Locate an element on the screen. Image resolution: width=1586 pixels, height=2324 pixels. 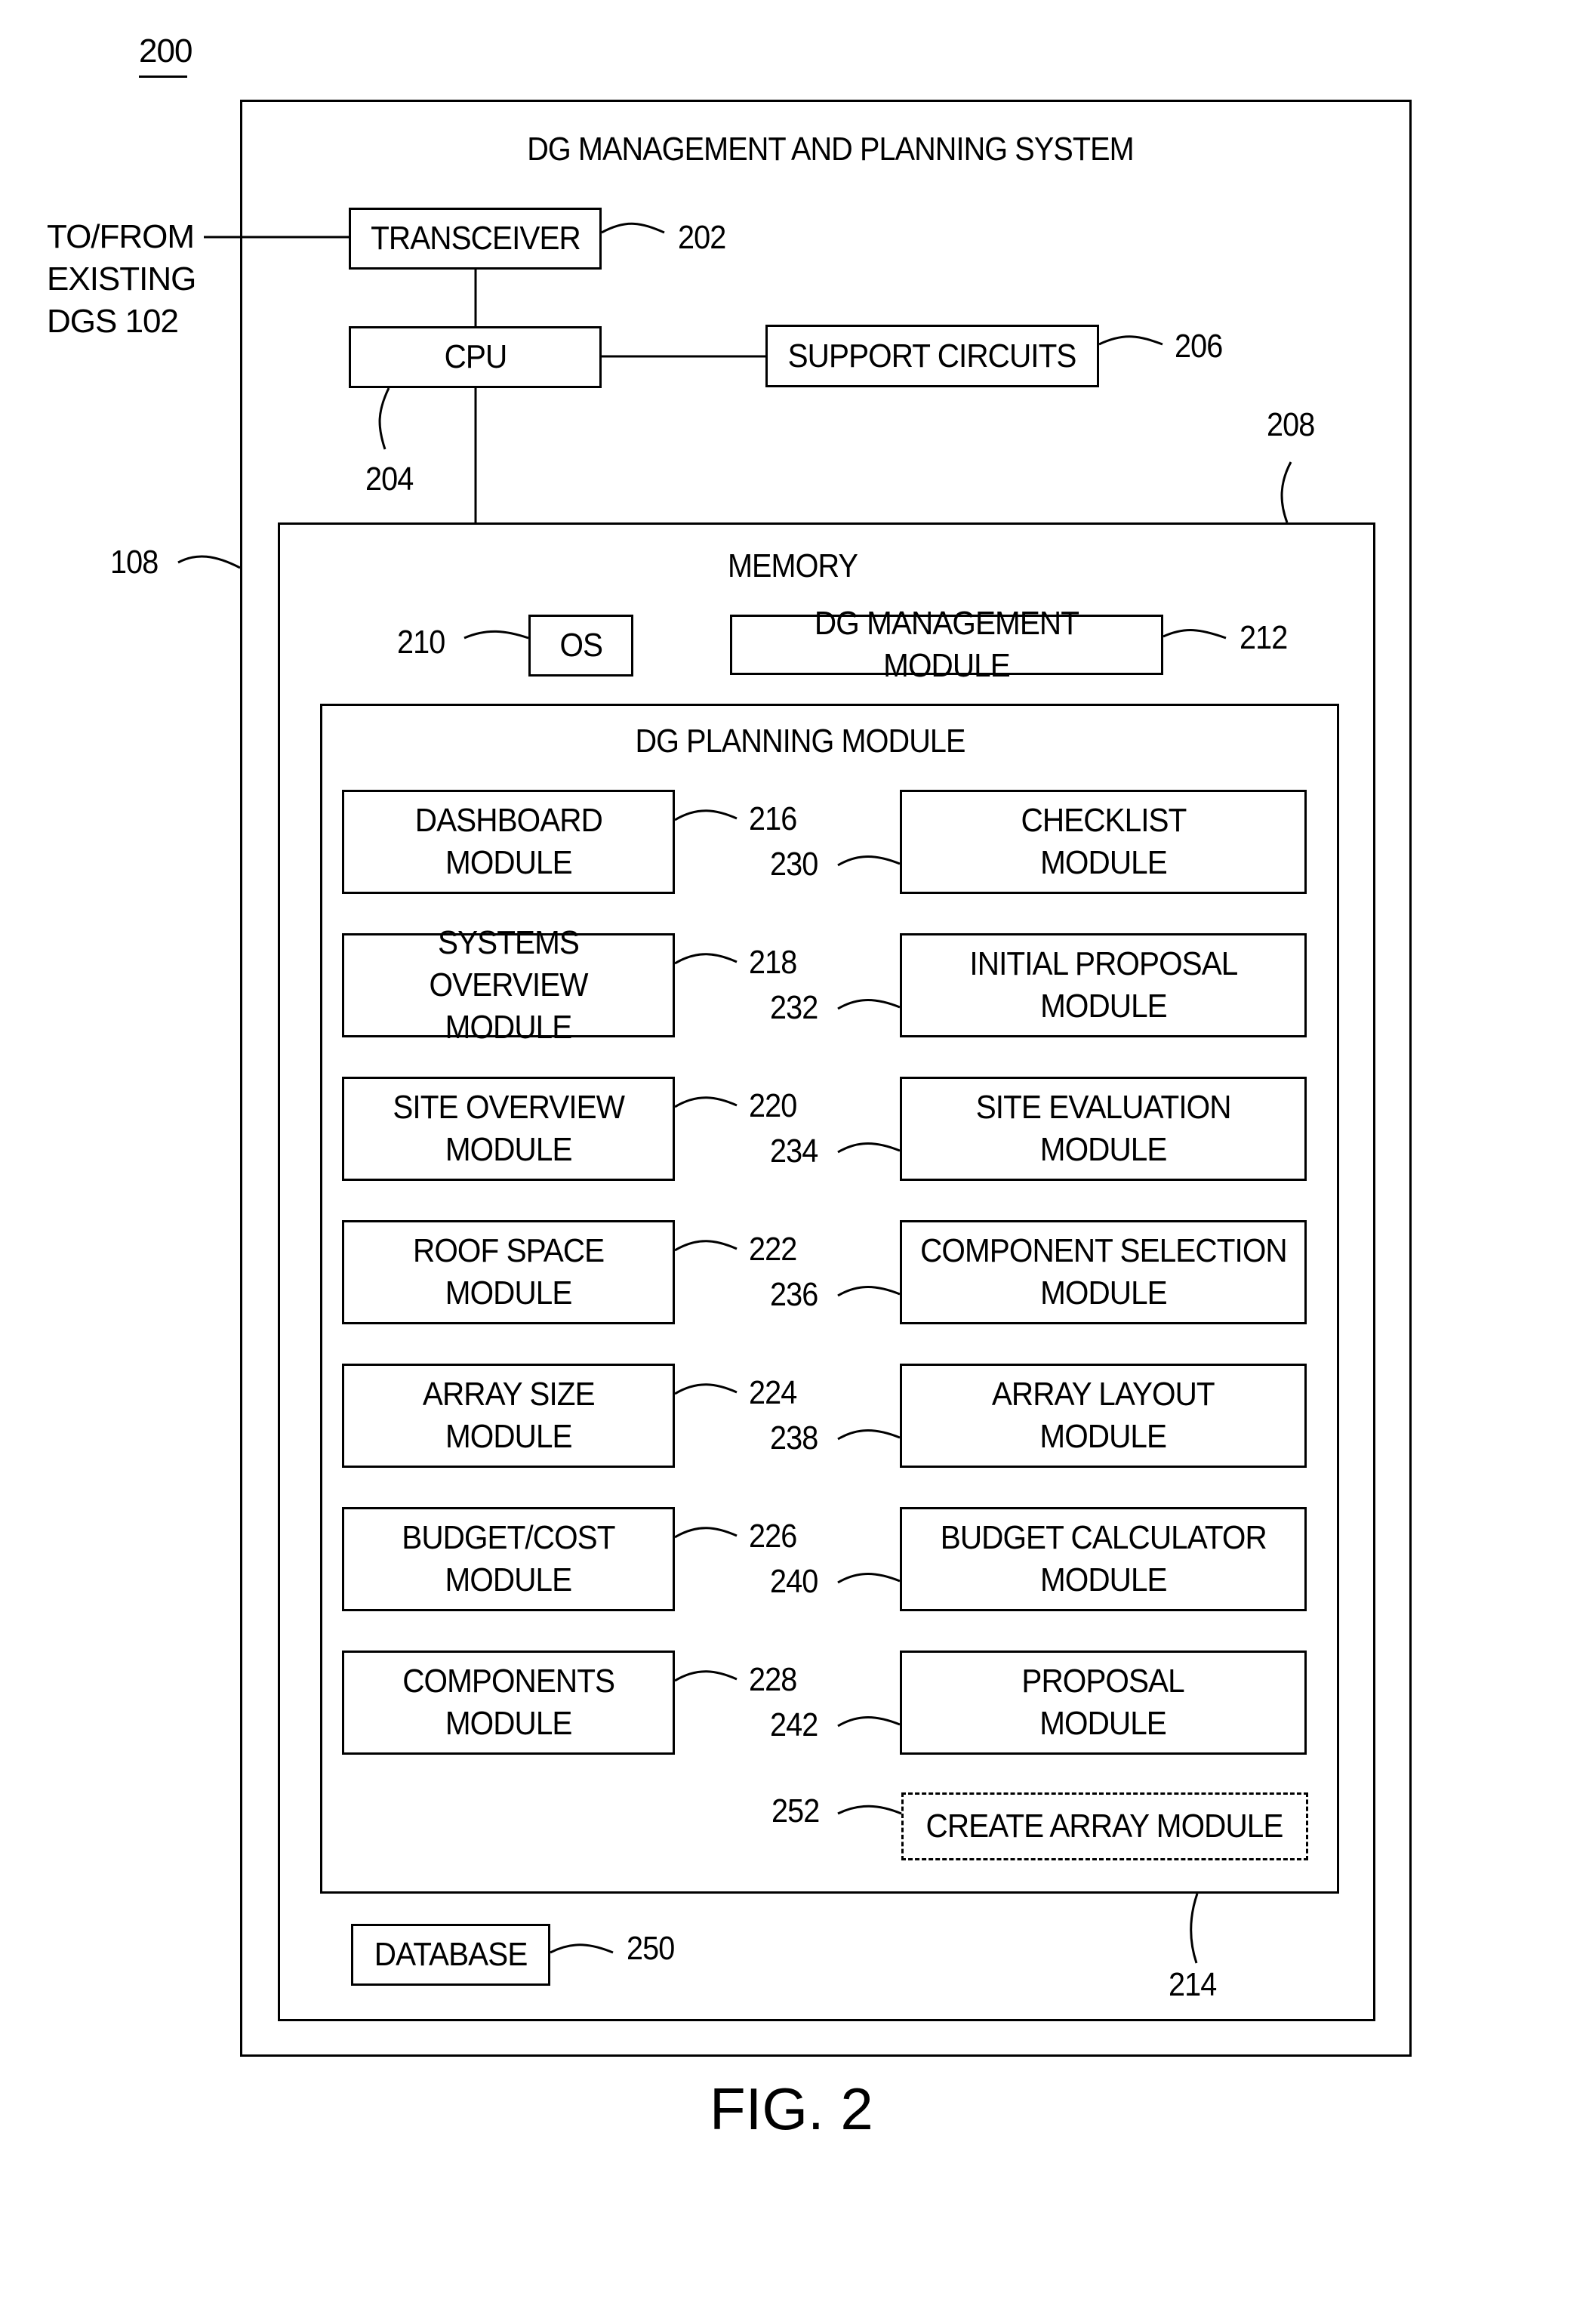
module-ref-left: 220 is located at coordinates (773, 1105).